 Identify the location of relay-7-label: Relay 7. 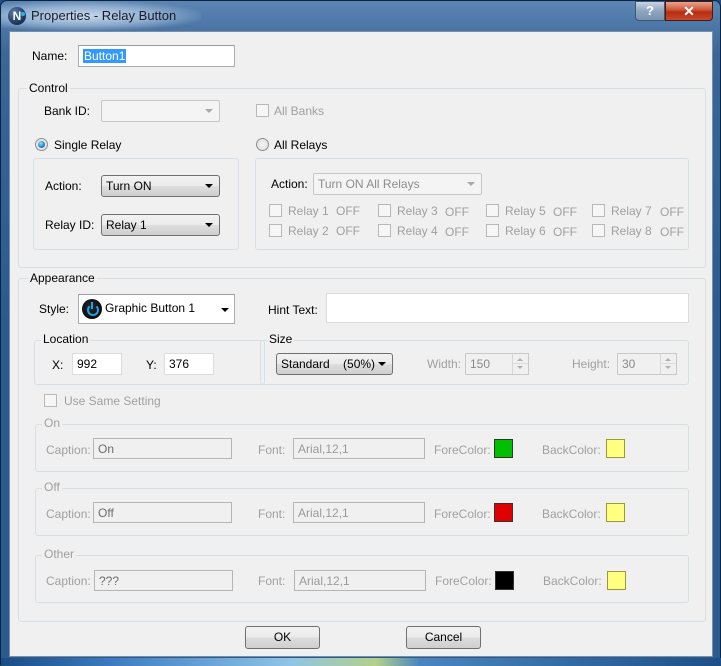
(631, 211).